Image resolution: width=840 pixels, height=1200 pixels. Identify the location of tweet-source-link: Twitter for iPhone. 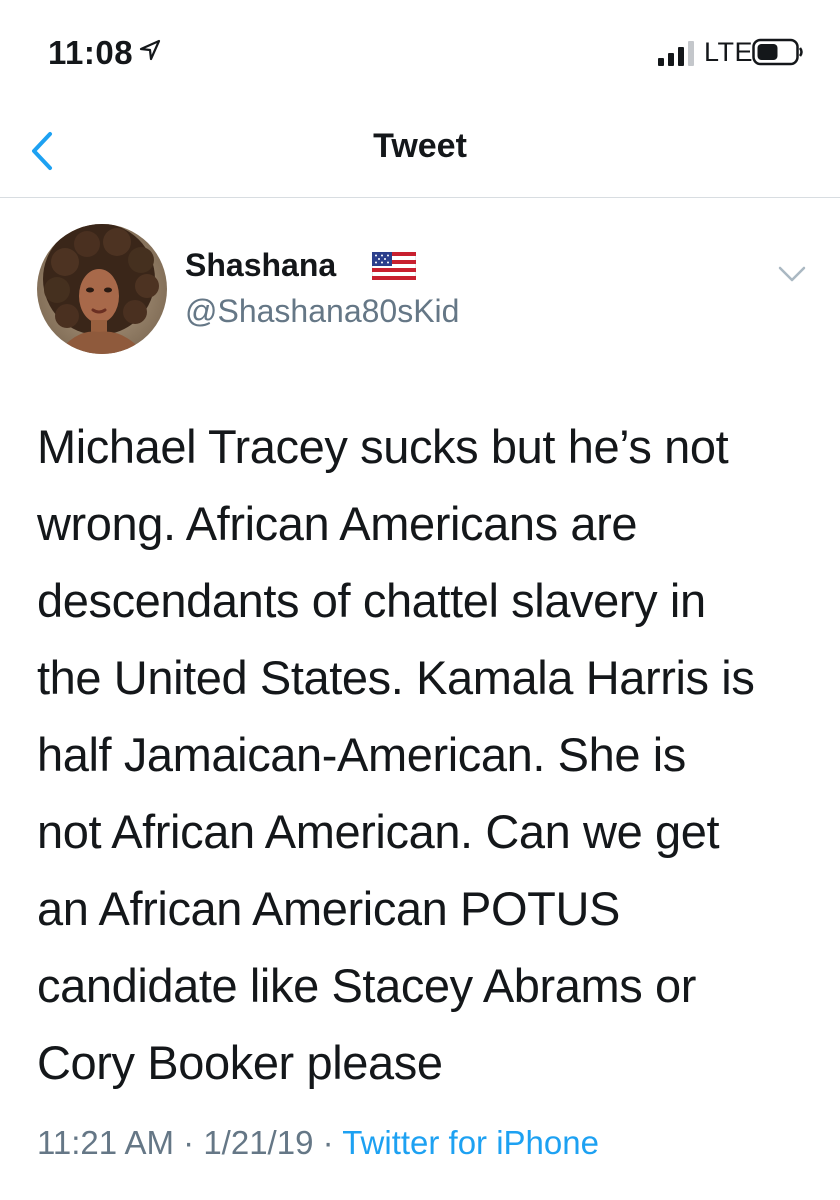
(470, 1142).